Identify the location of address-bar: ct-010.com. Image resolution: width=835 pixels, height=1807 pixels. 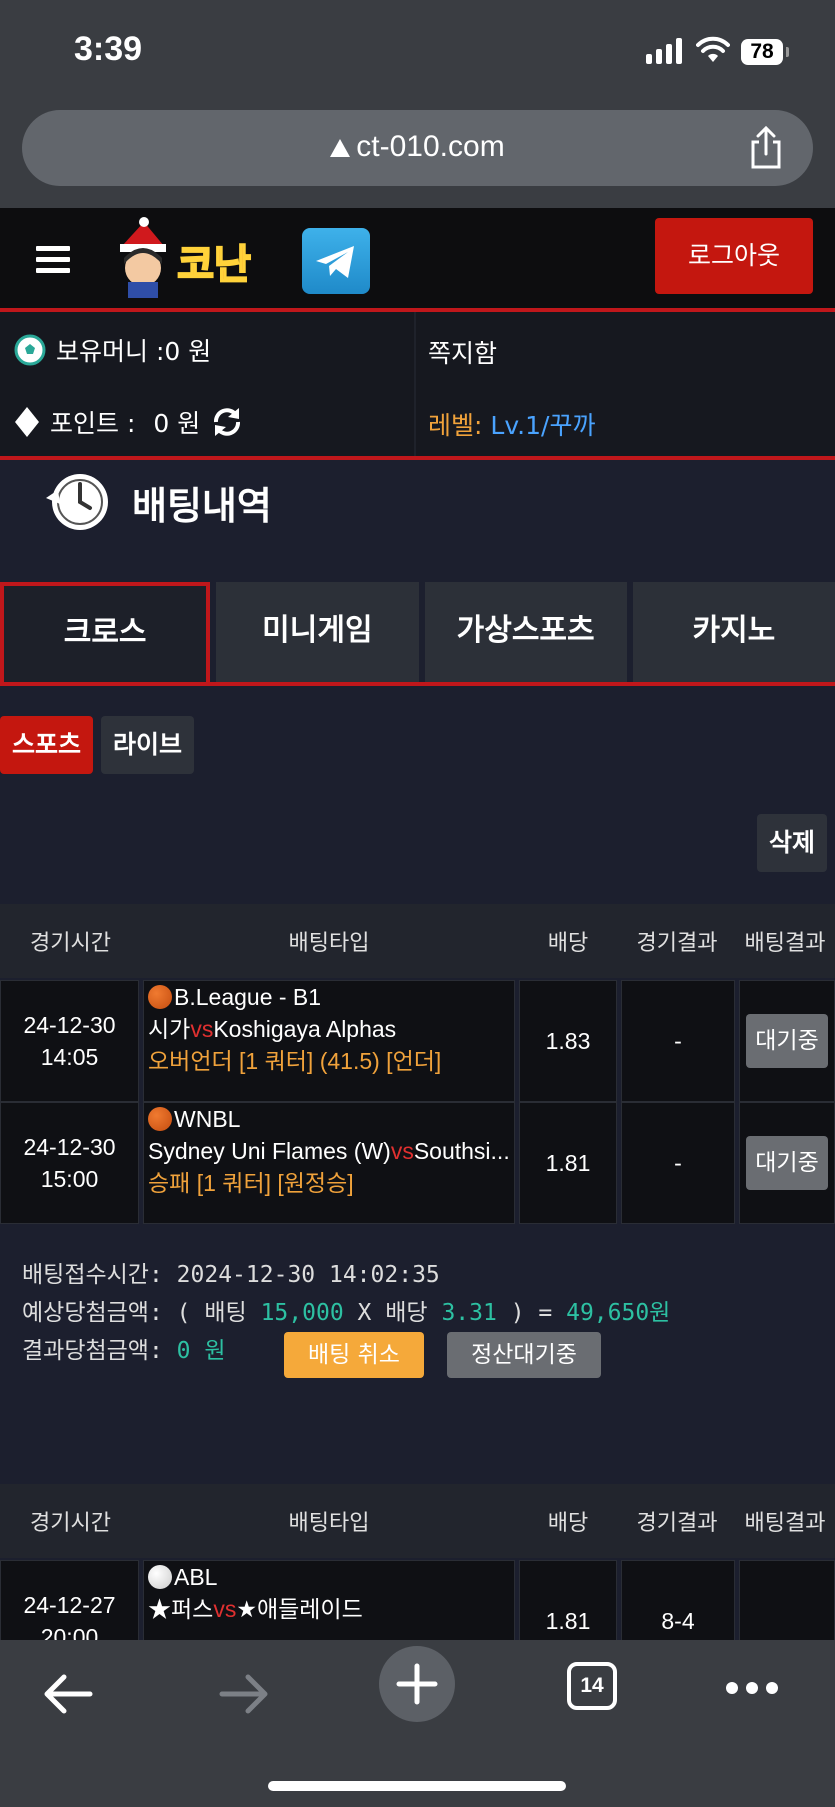
(417, 148).